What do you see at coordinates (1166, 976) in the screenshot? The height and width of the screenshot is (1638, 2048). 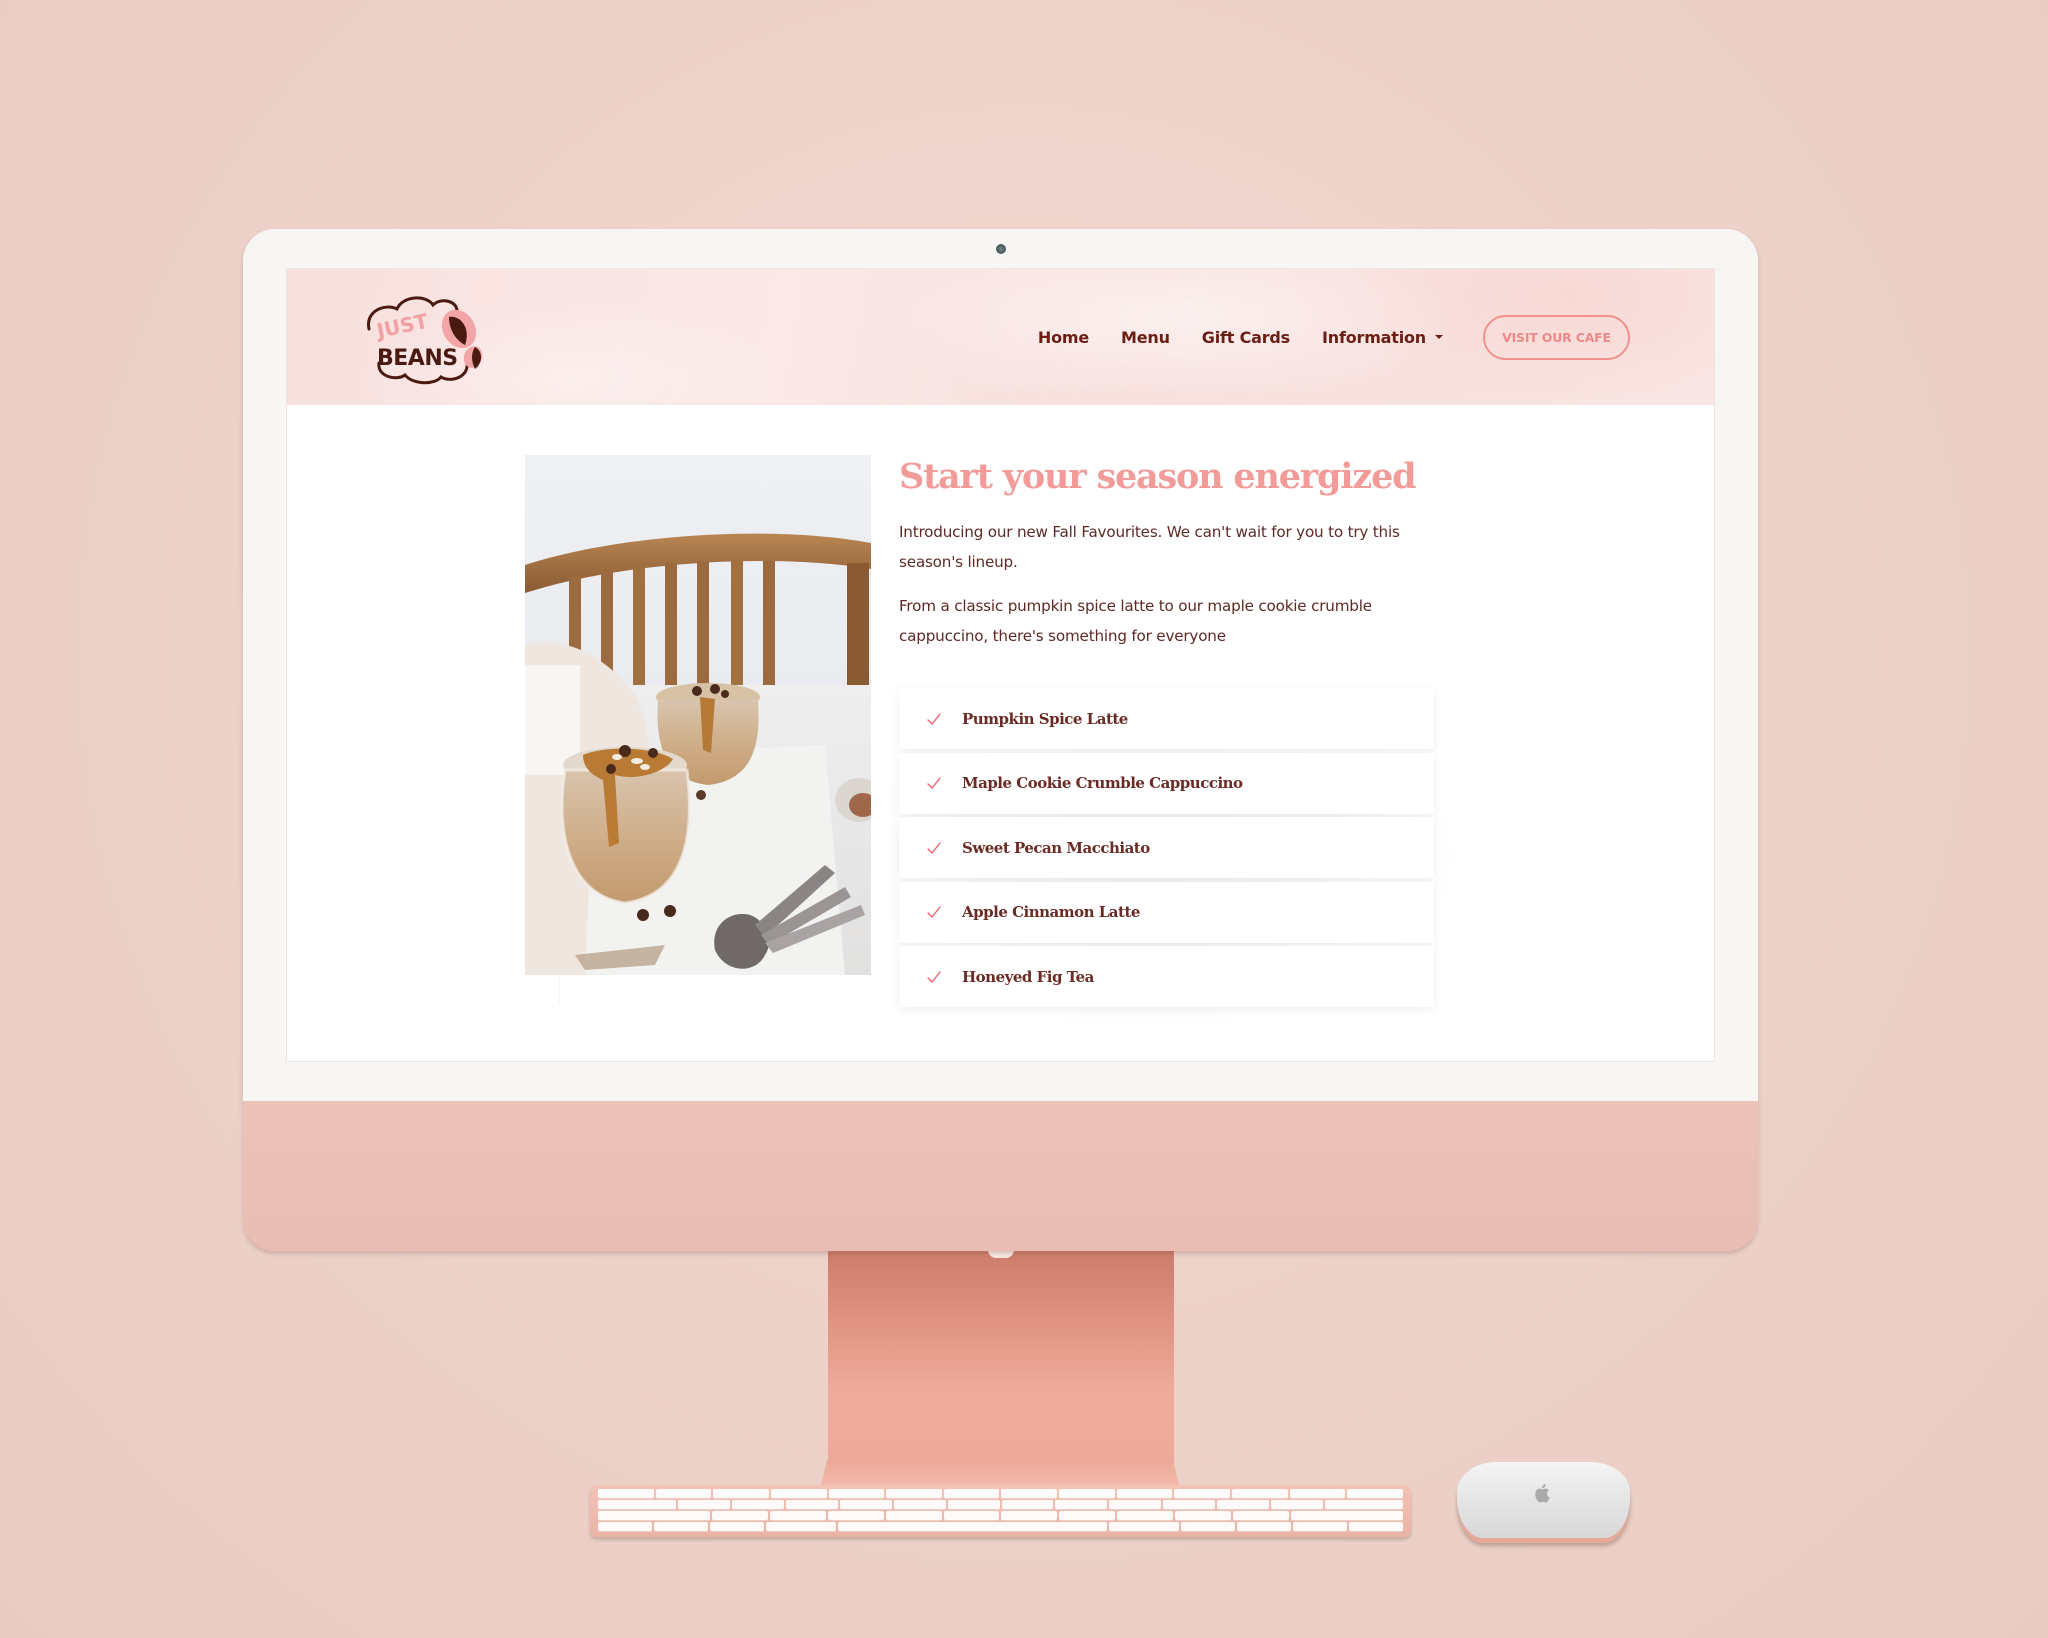 I see `list-item: Honeyed Fig Tea` at bounding box center [1166, 976].